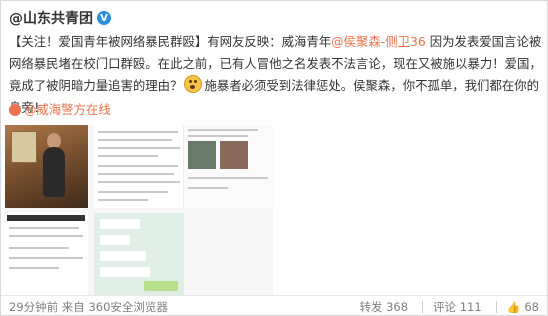  I want to click on like-button: 👍 68, so click(523, 307).